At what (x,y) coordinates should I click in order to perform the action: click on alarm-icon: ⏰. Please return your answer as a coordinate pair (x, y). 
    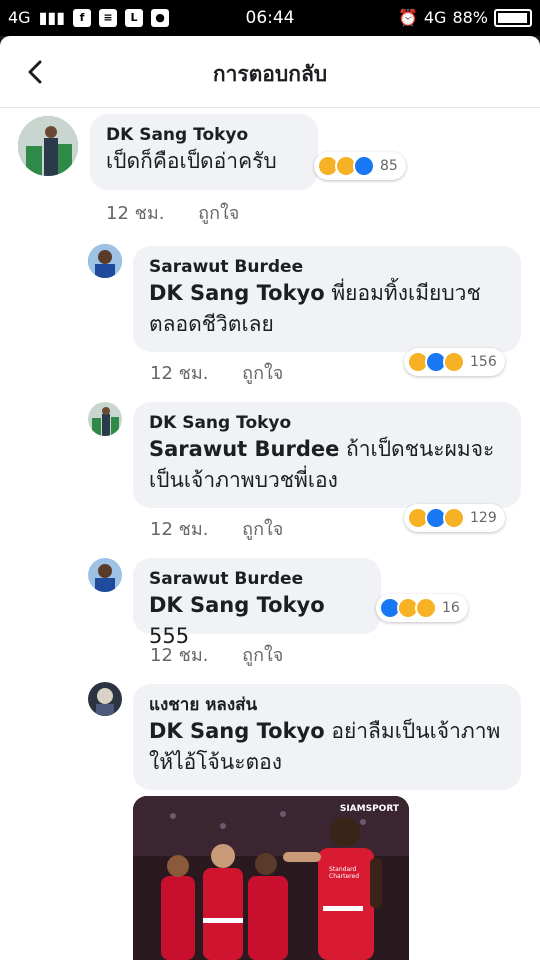
    Looking at the image, I should click on (407, 17).